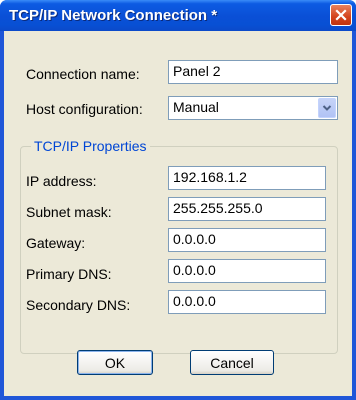 The image size is (356, 400). Describe the element at coordinates (247, 209) in the screenshot. I see `subnet-mask-input: 255.255.255.0` at that location.